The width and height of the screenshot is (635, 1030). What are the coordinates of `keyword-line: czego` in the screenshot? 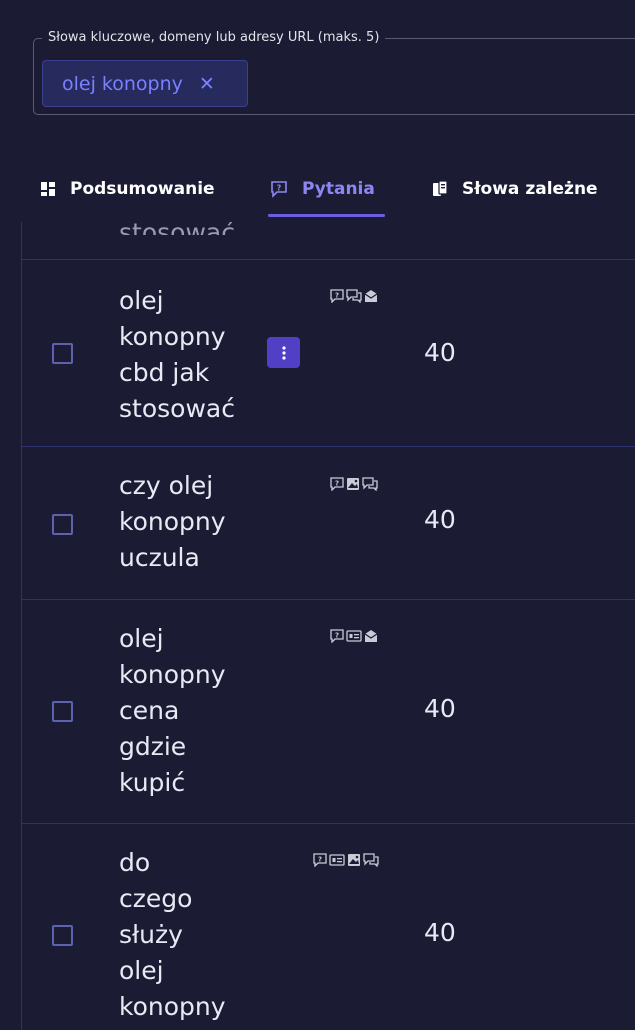 It's located at (156, 898).